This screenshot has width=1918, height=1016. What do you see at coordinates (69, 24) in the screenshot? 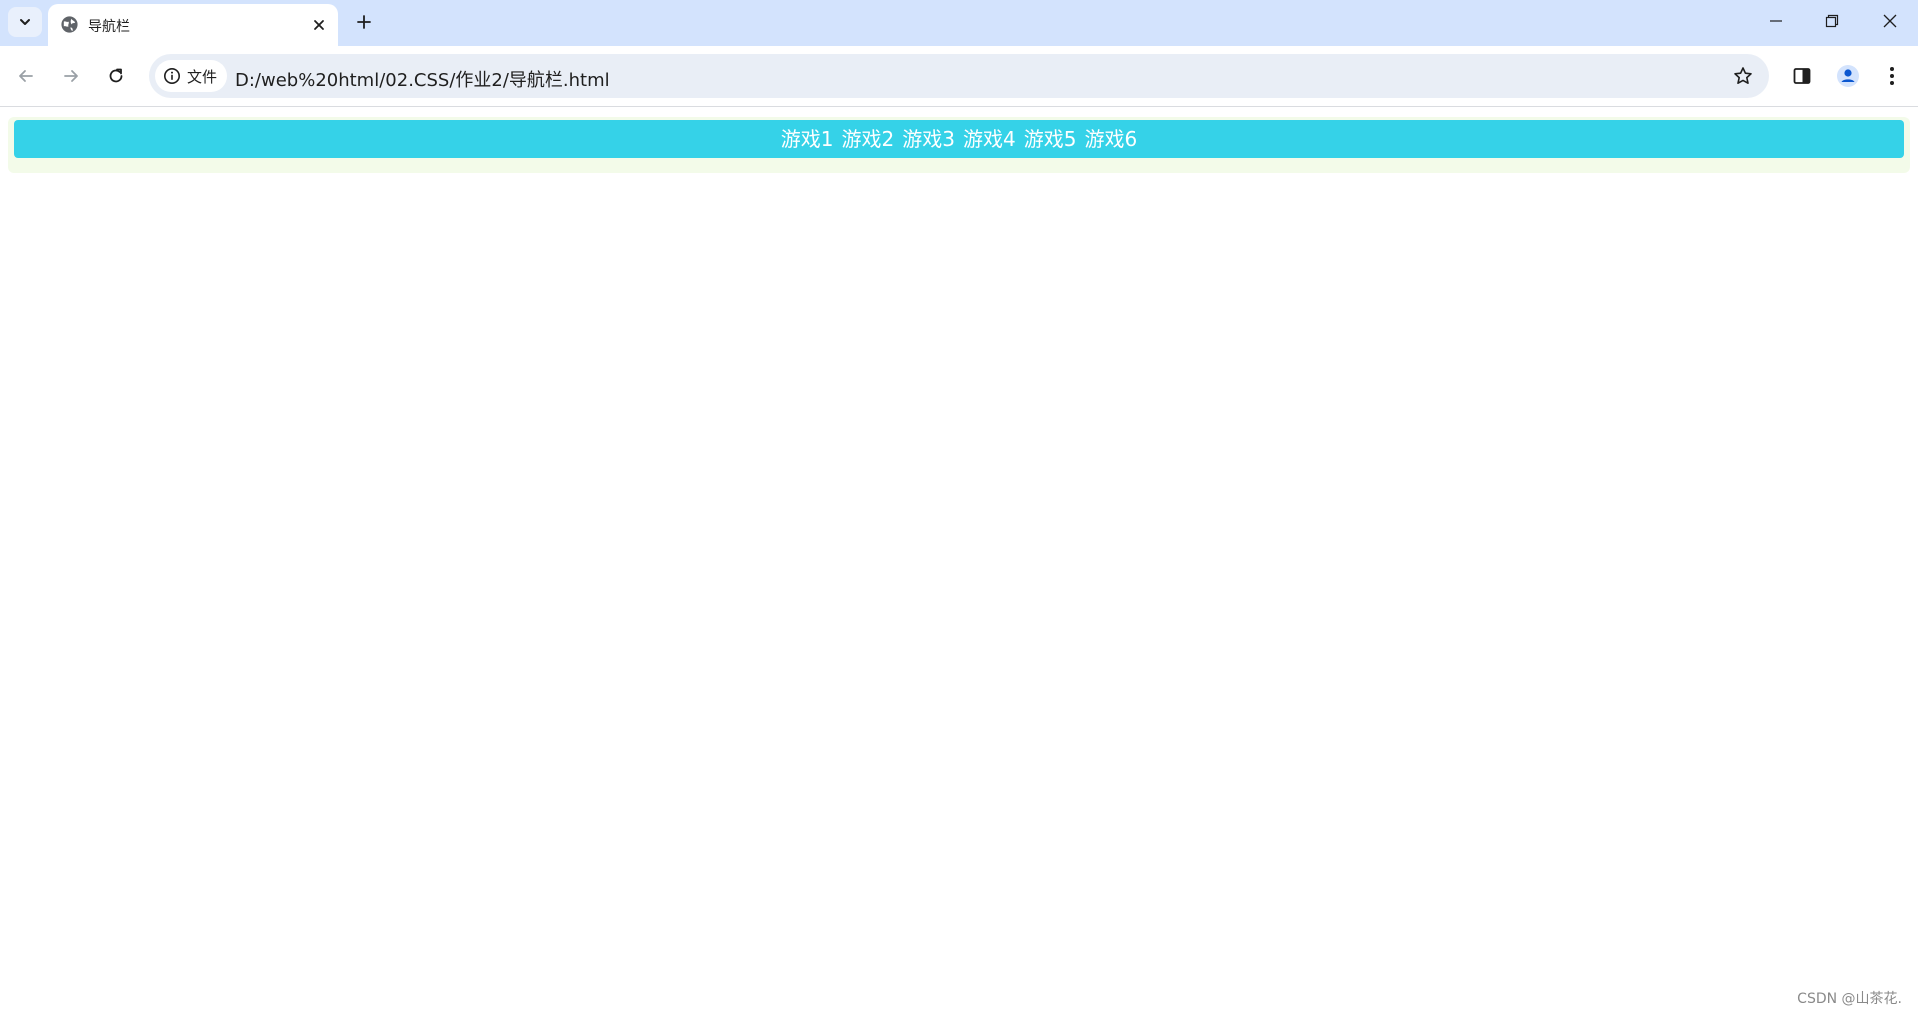
I see `globe-icon` at bounding box center [69, 24].